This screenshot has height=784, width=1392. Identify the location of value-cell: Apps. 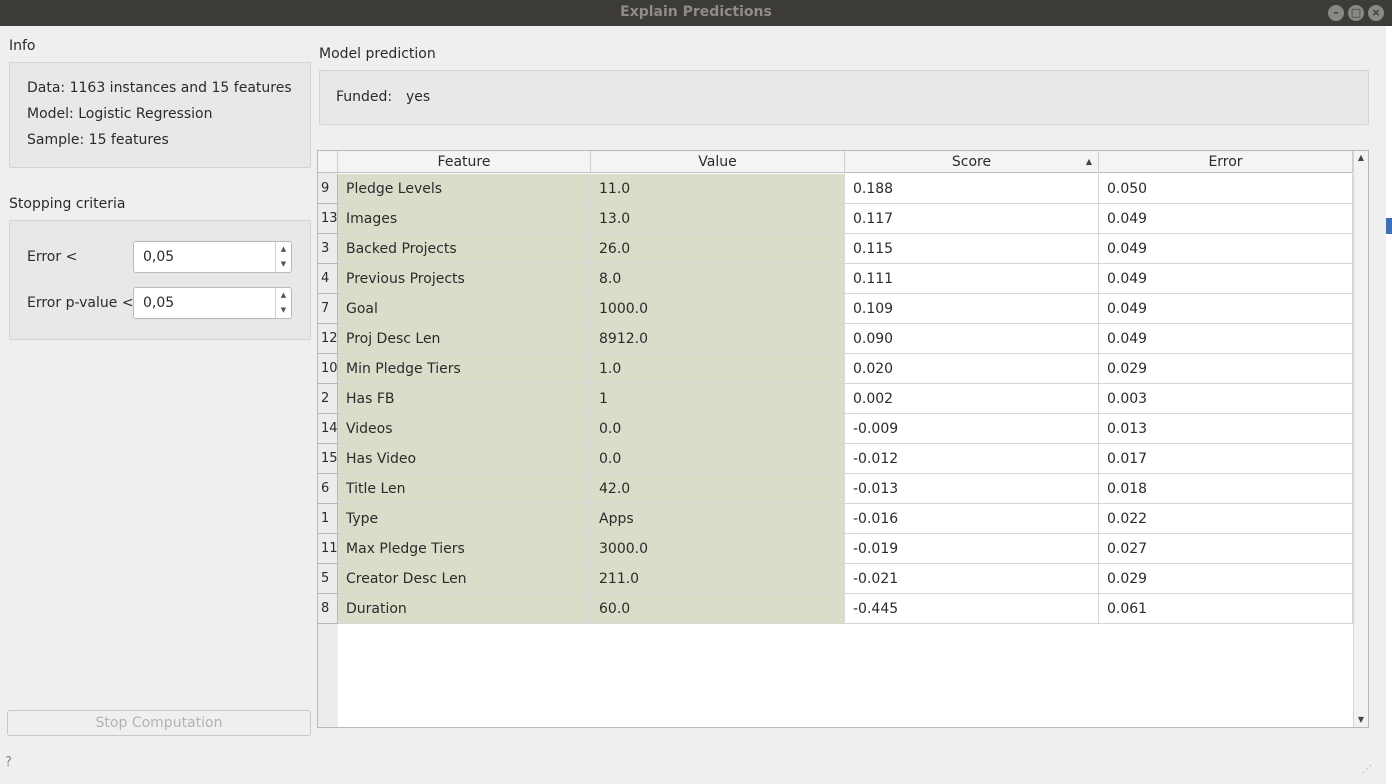
(718, 519).